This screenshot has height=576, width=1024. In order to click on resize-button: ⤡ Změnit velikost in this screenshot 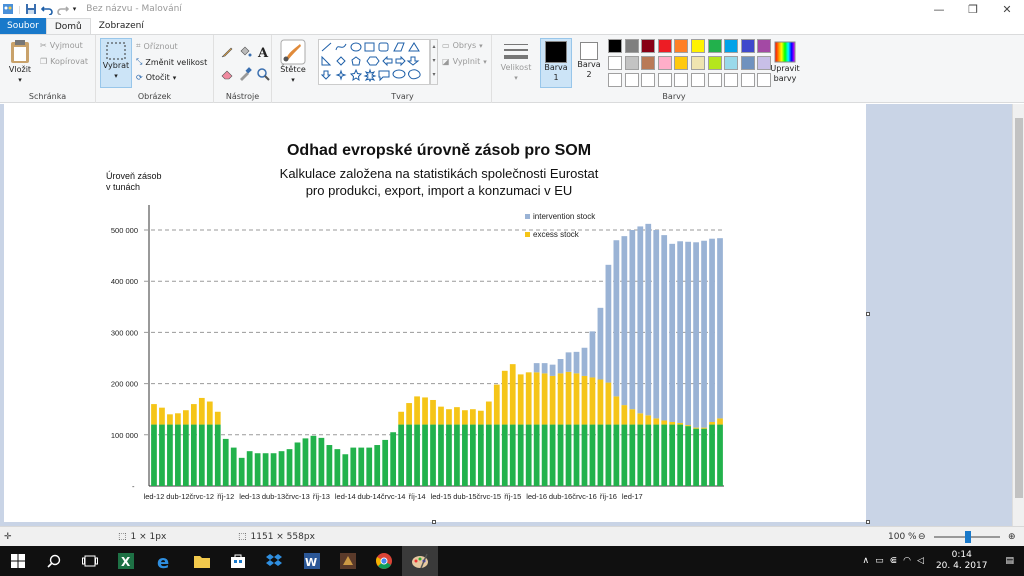, I will do `click(171, 62)`.